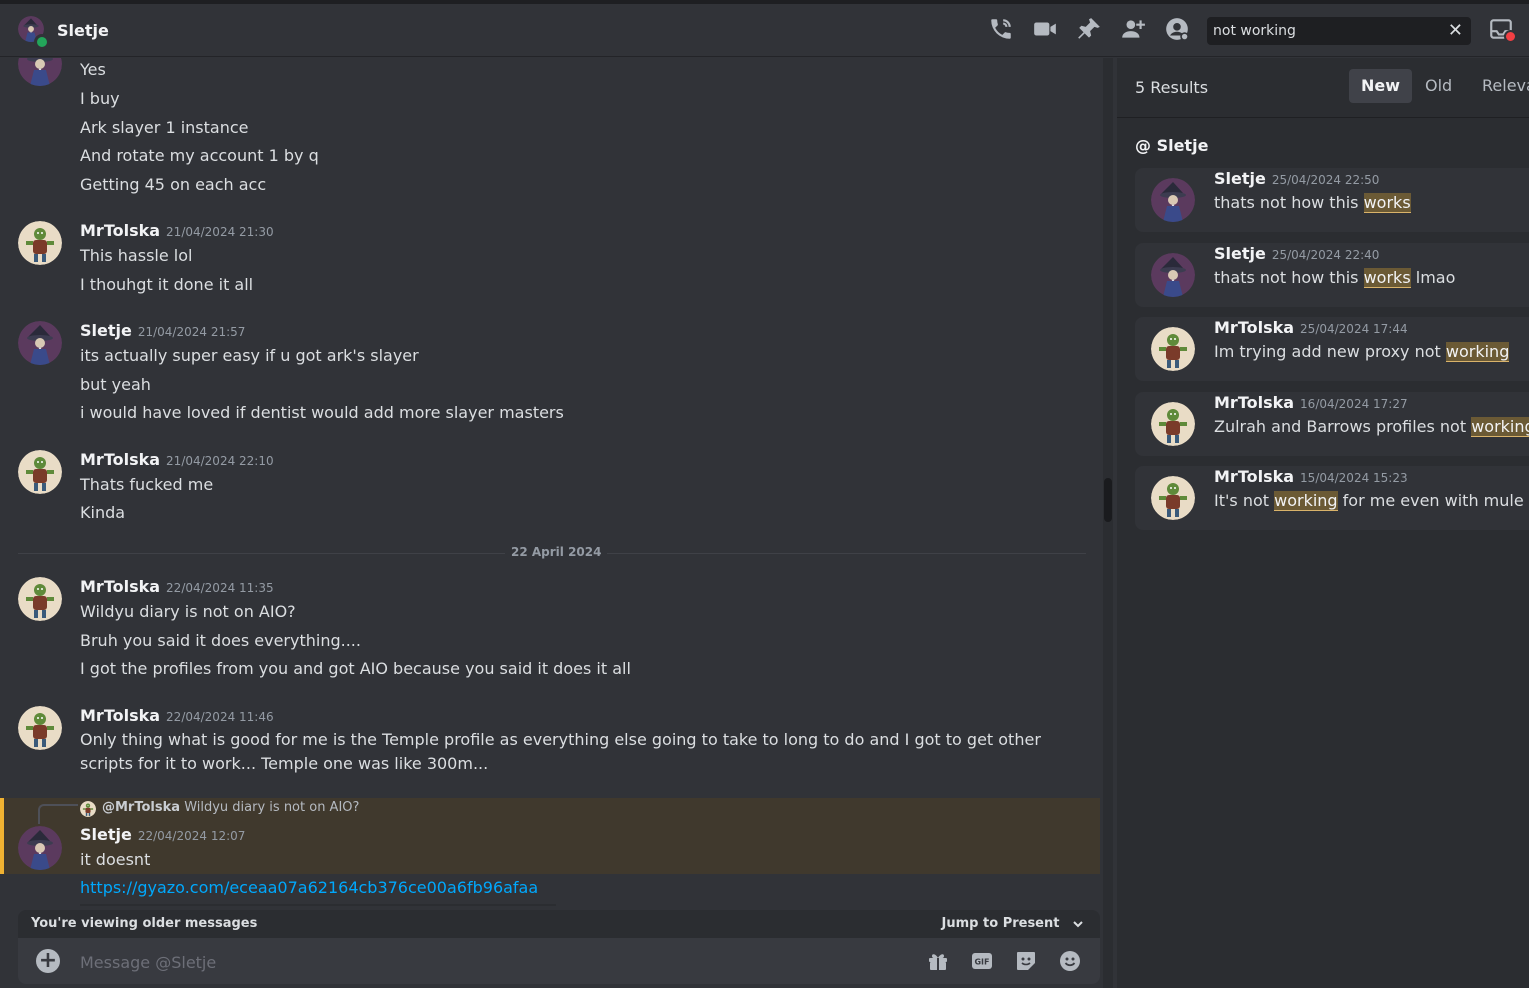  What do you see at coordinates (164, 127) in the screenshot?
I see `message-text: Ark slayer 1 instance` at bounding box center [164, 127].